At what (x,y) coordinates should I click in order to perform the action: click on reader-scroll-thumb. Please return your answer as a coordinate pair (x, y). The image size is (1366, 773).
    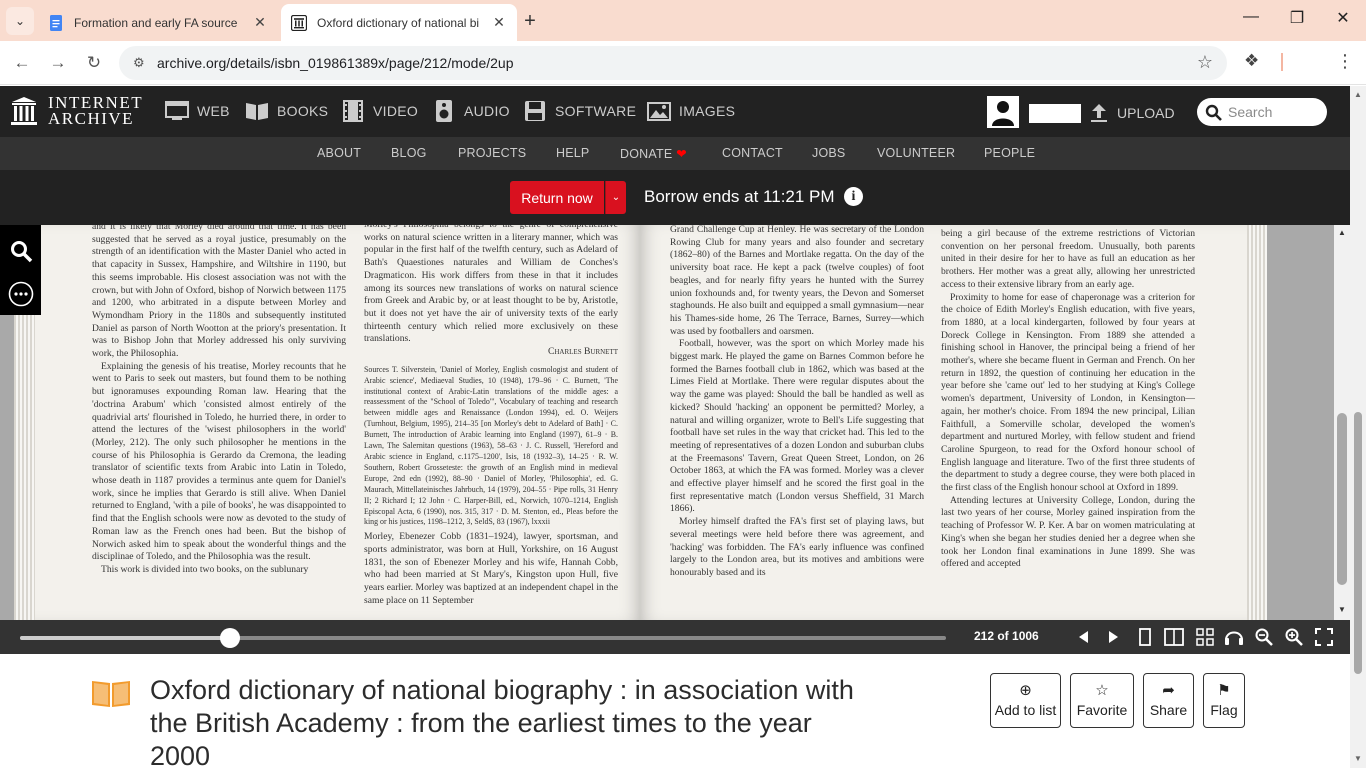
    Looking at the image, I should click on (1342, 499).